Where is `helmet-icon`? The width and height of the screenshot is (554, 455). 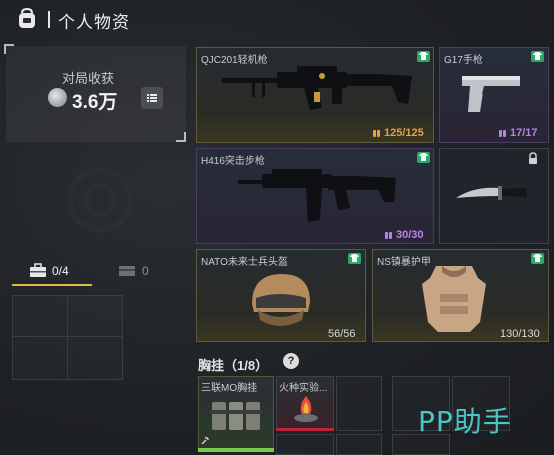
helmet-icon is located at coordinates (281, 300).